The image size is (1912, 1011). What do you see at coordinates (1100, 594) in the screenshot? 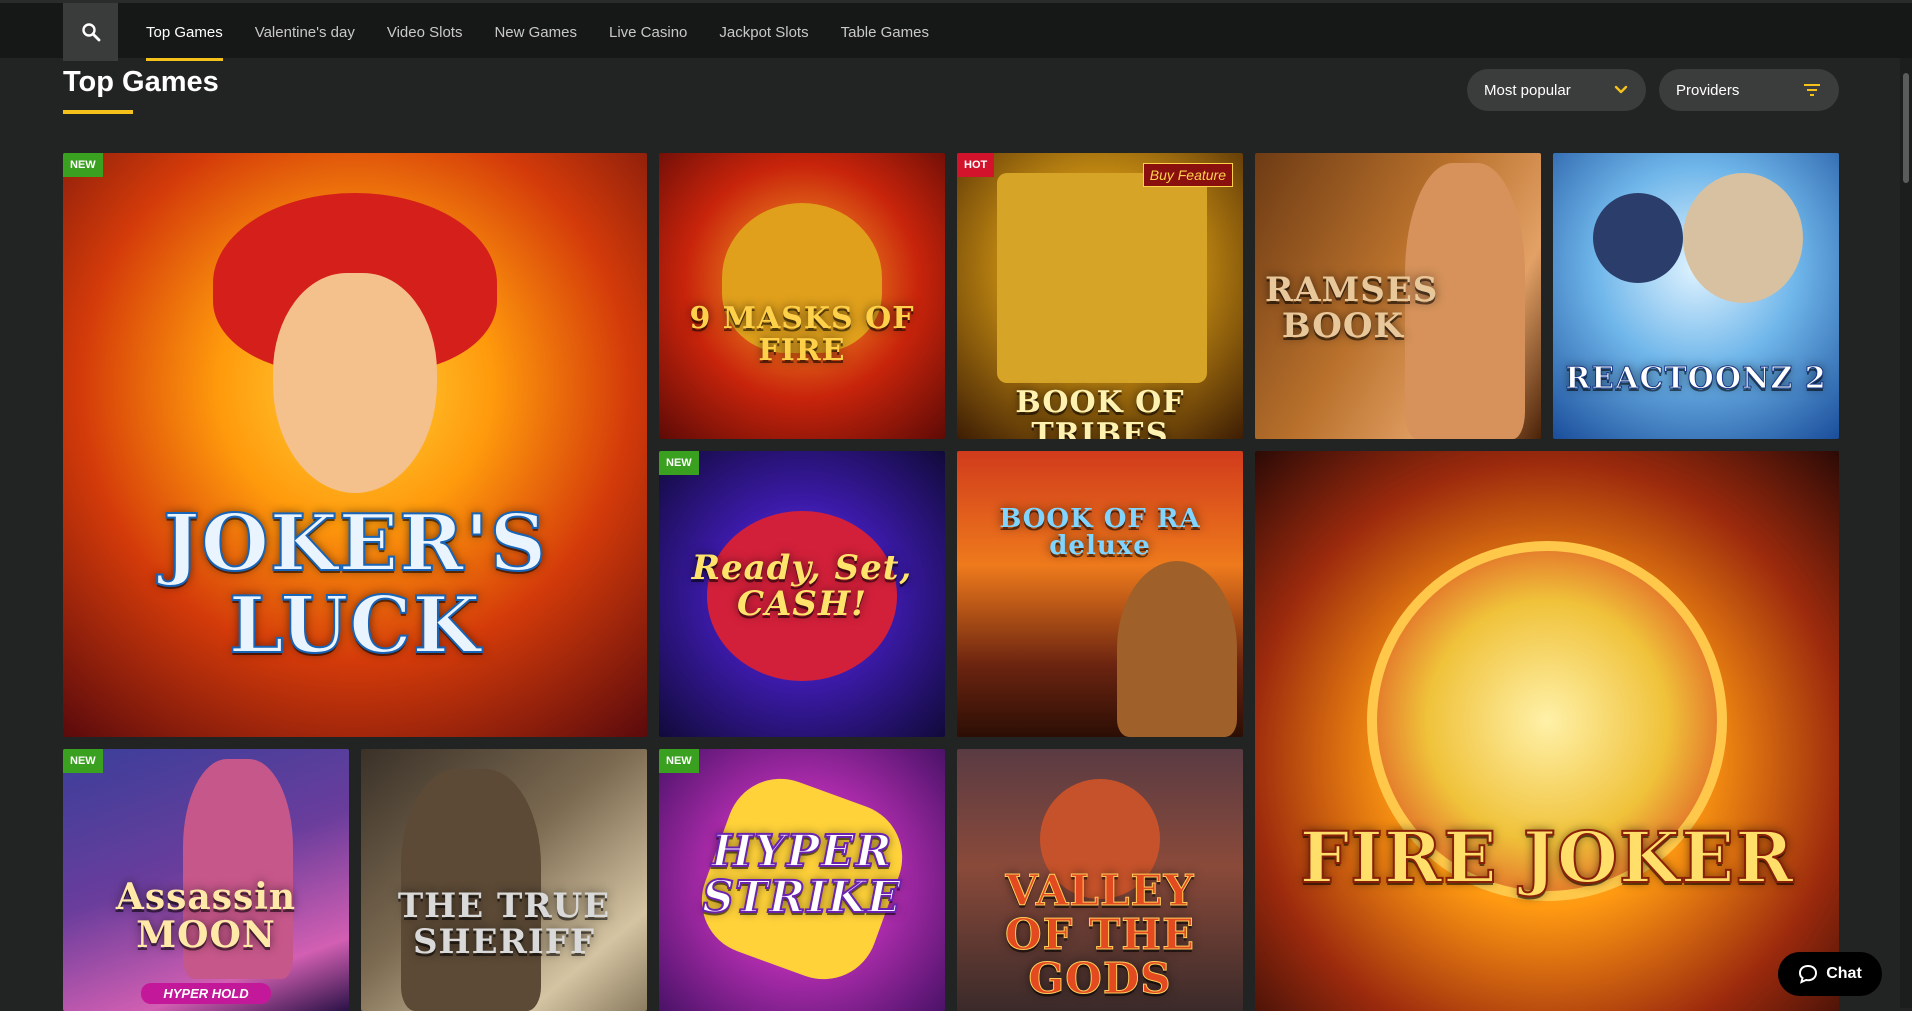
I see `game-tile-book-of-ra-deluxe: BOOK OF RA deluxe` at bounding box center [1100, 594].